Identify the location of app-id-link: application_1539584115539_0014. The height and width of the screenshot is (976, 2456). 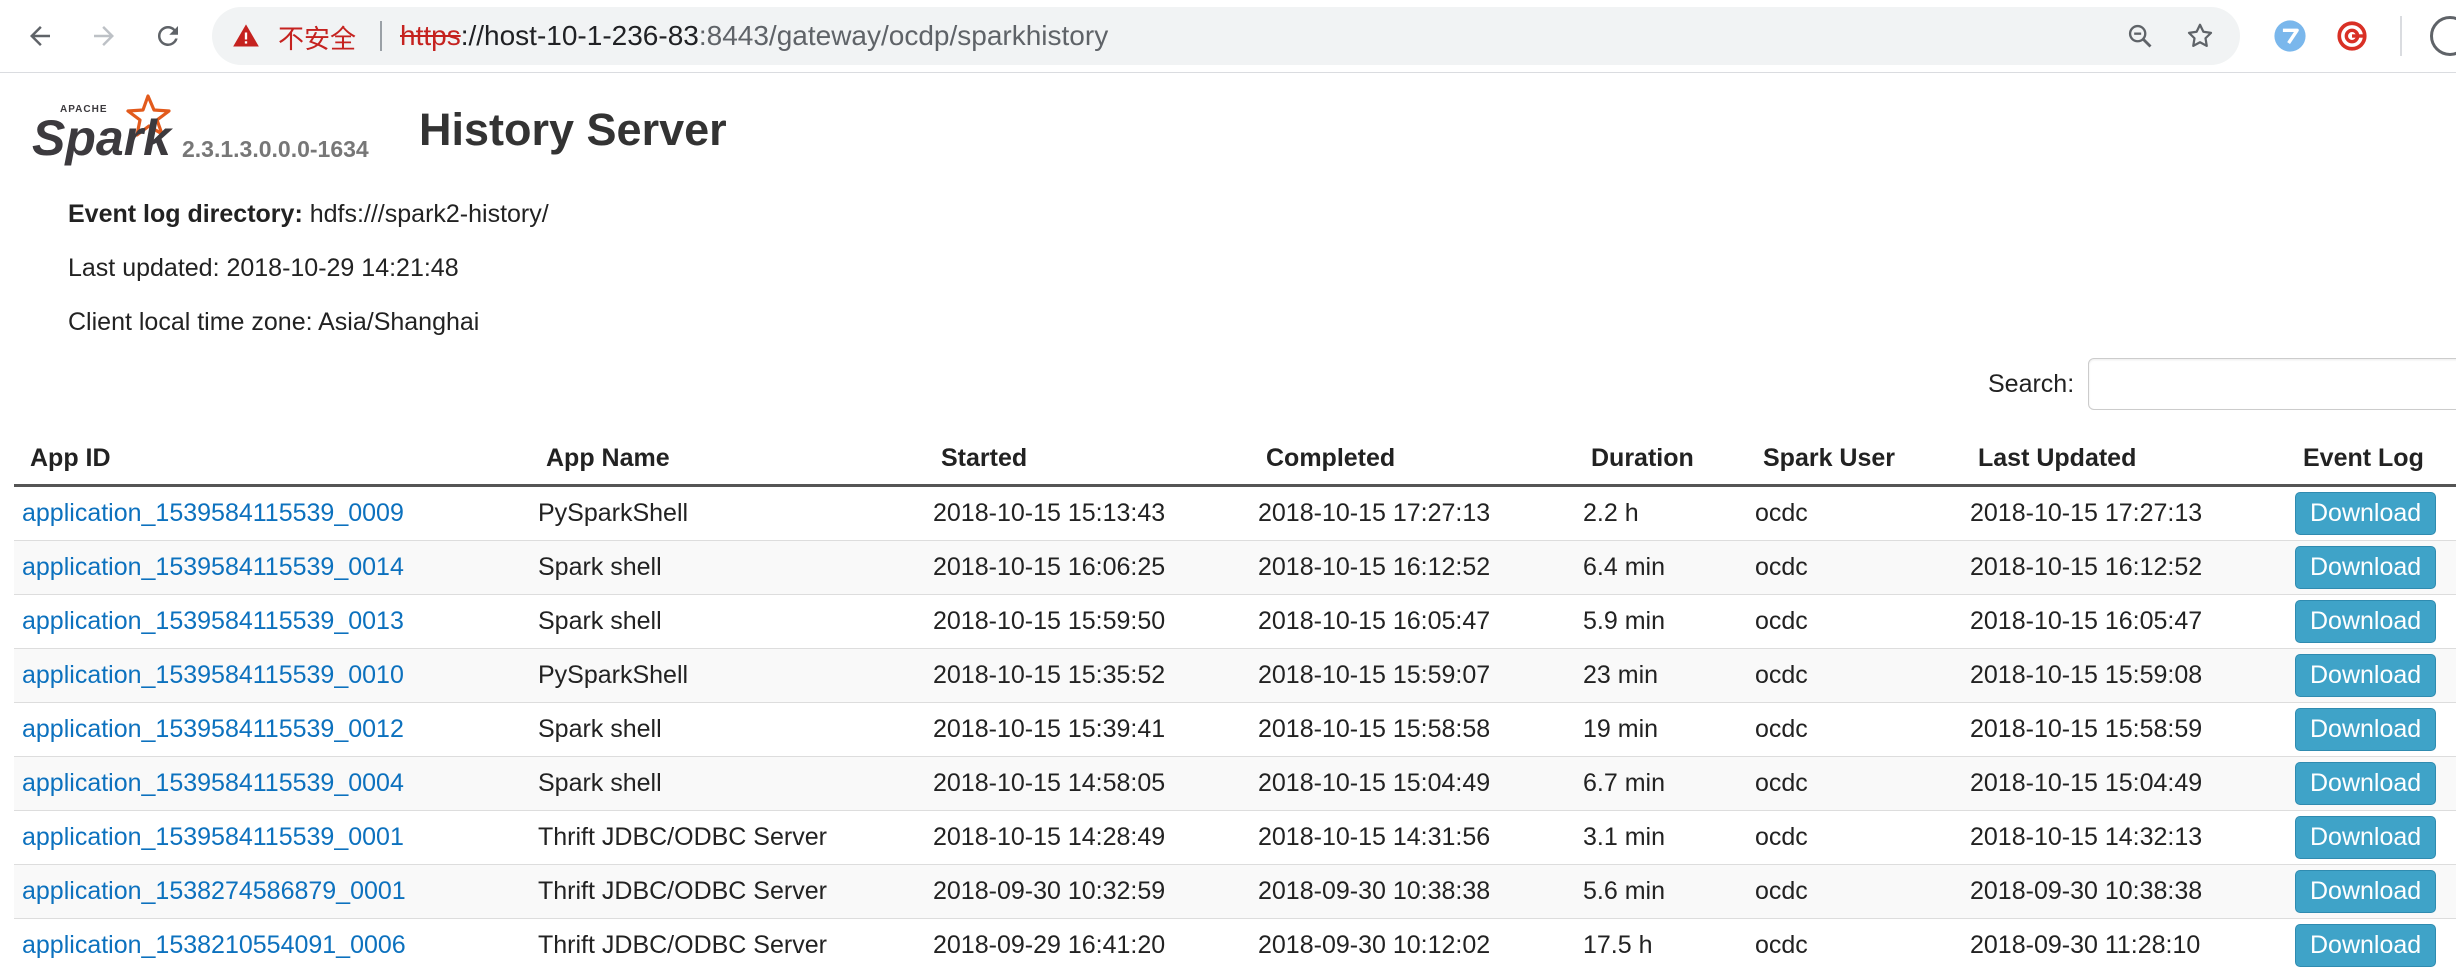
(213, 567).